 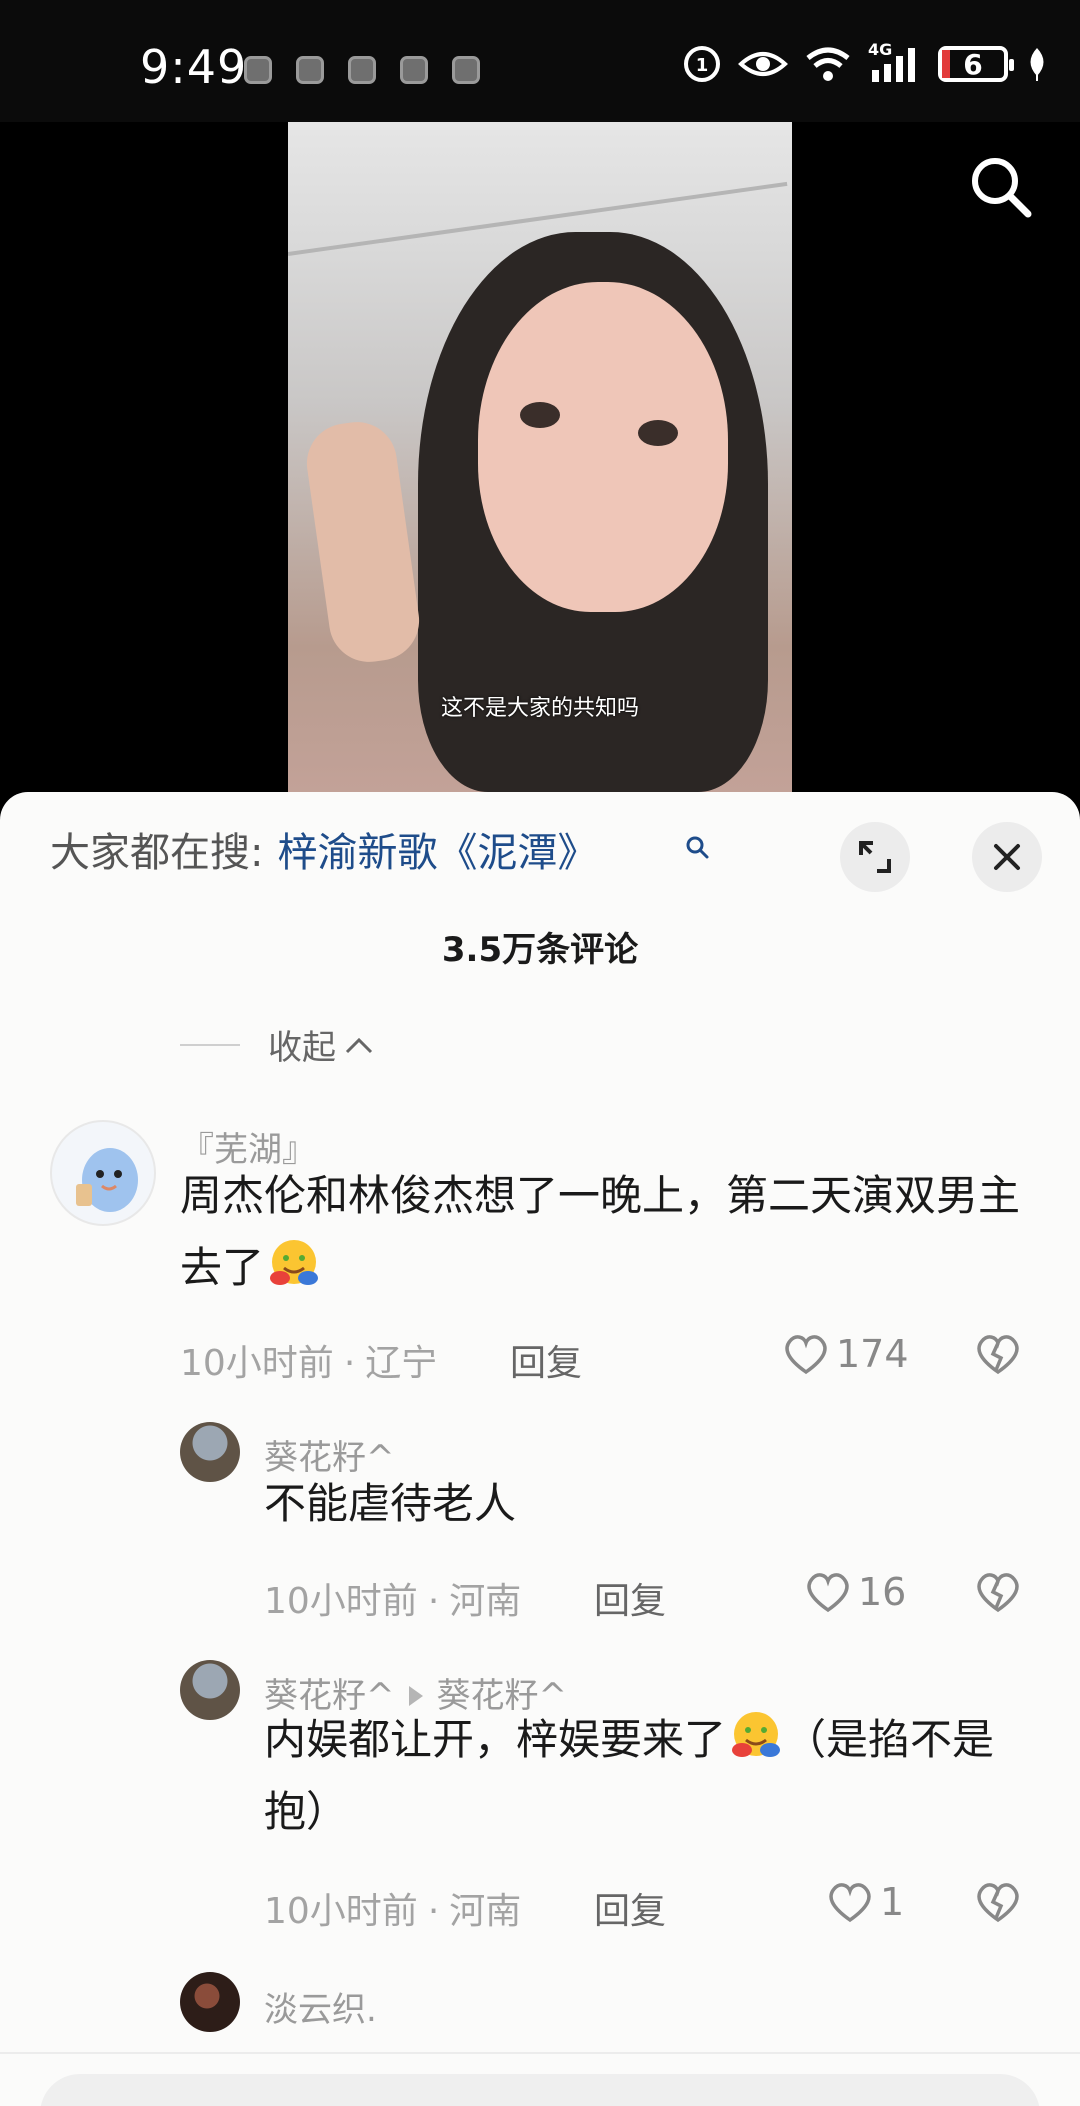 I want to click on comment-text-content: 内娱都让开，梓娱要来了, so click(x=495, y=1739).